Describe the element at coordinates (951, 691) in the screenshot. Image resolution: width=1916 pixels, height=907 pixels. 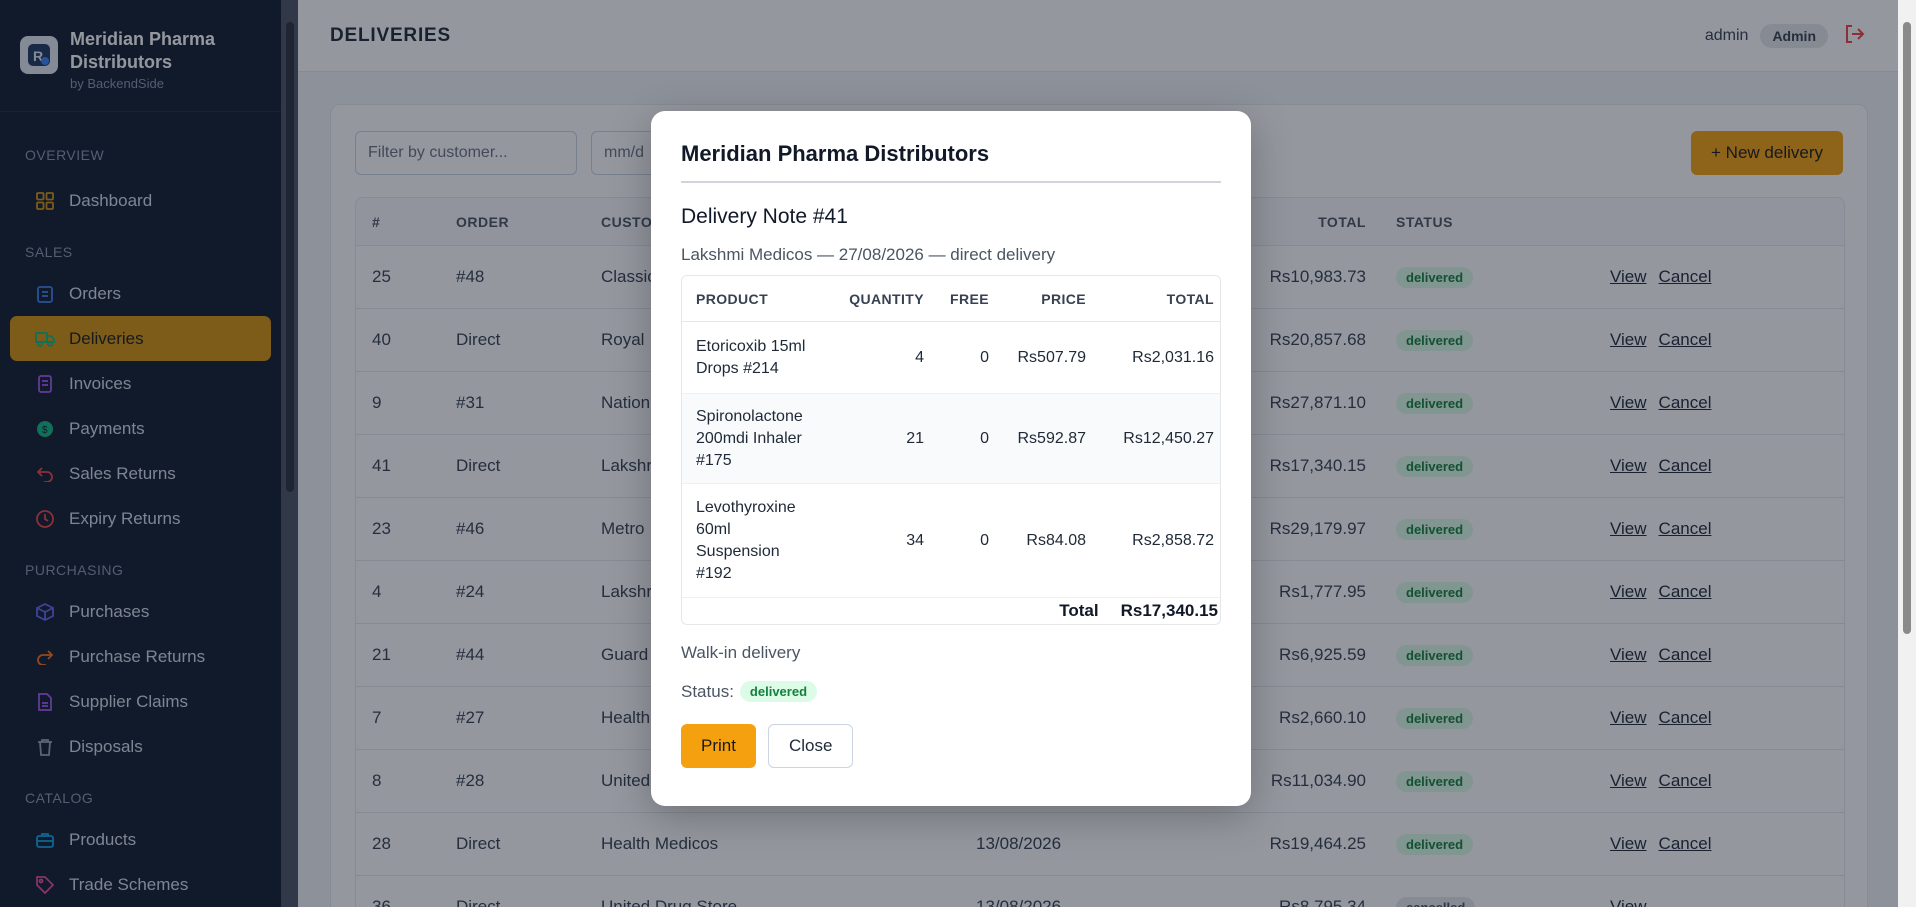
I see `modal-status: Status: delivered` at that location.